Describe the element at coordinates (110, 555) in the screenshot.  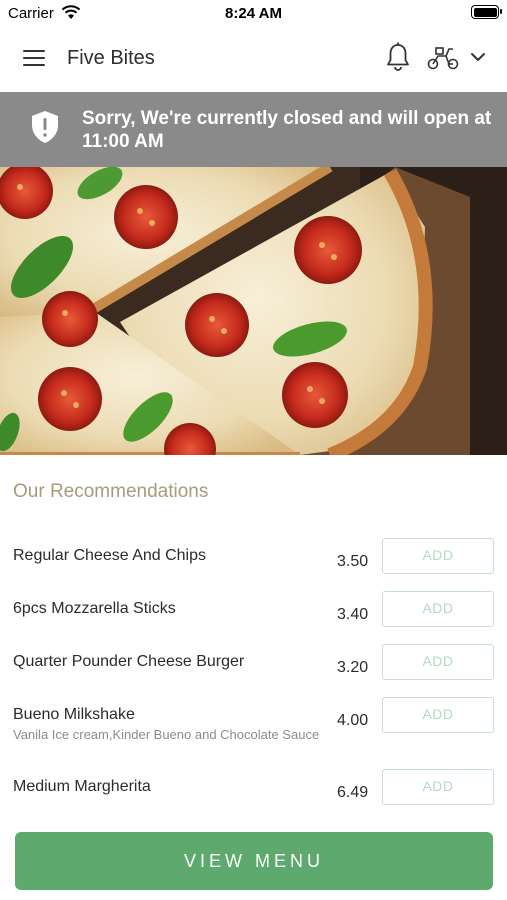
I see `item-name: Regular Cheese And Chips` at that location.